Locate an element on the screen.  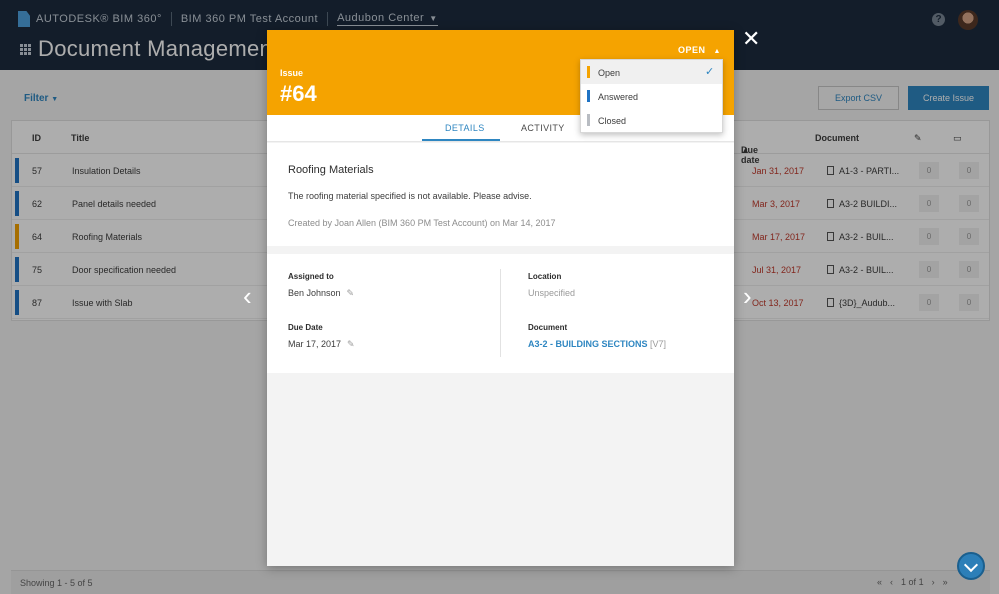
document-link: A3-2 - BUILDING SECTIONS [V7] is located at coordinates (597, 344).